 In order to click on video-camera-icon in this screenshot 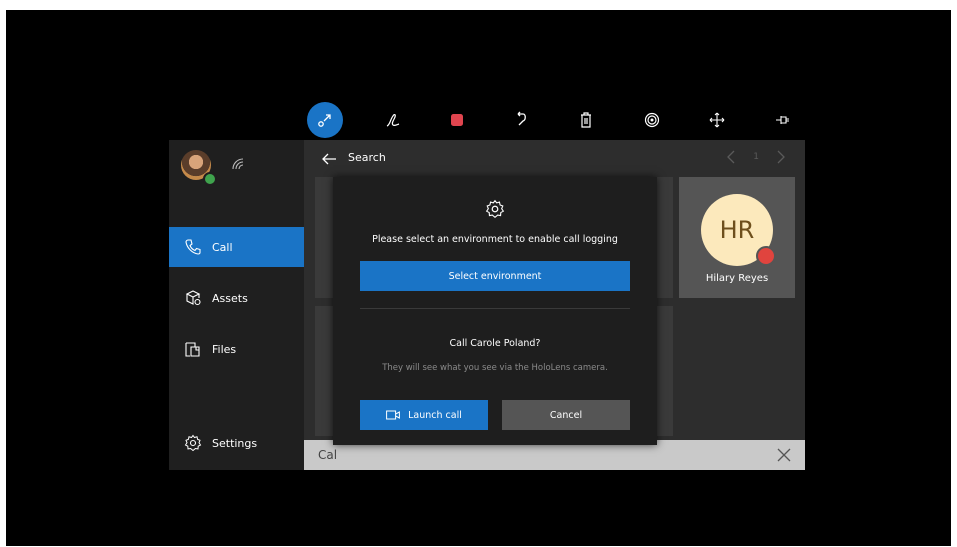, I will do `click(393, 415)`.